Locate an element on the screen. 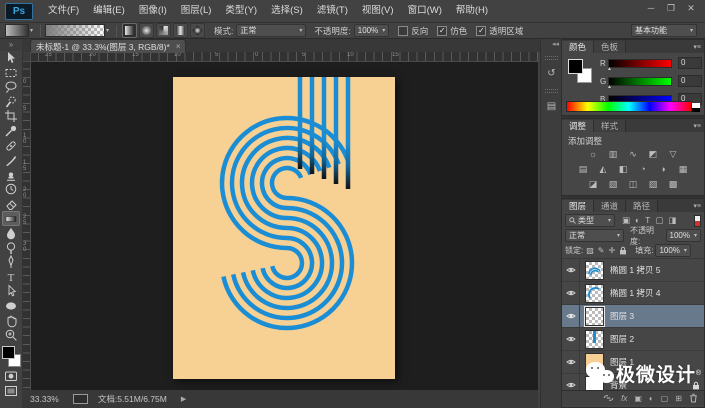  tab-layers: 图层 is located at coordinates (578, 206).